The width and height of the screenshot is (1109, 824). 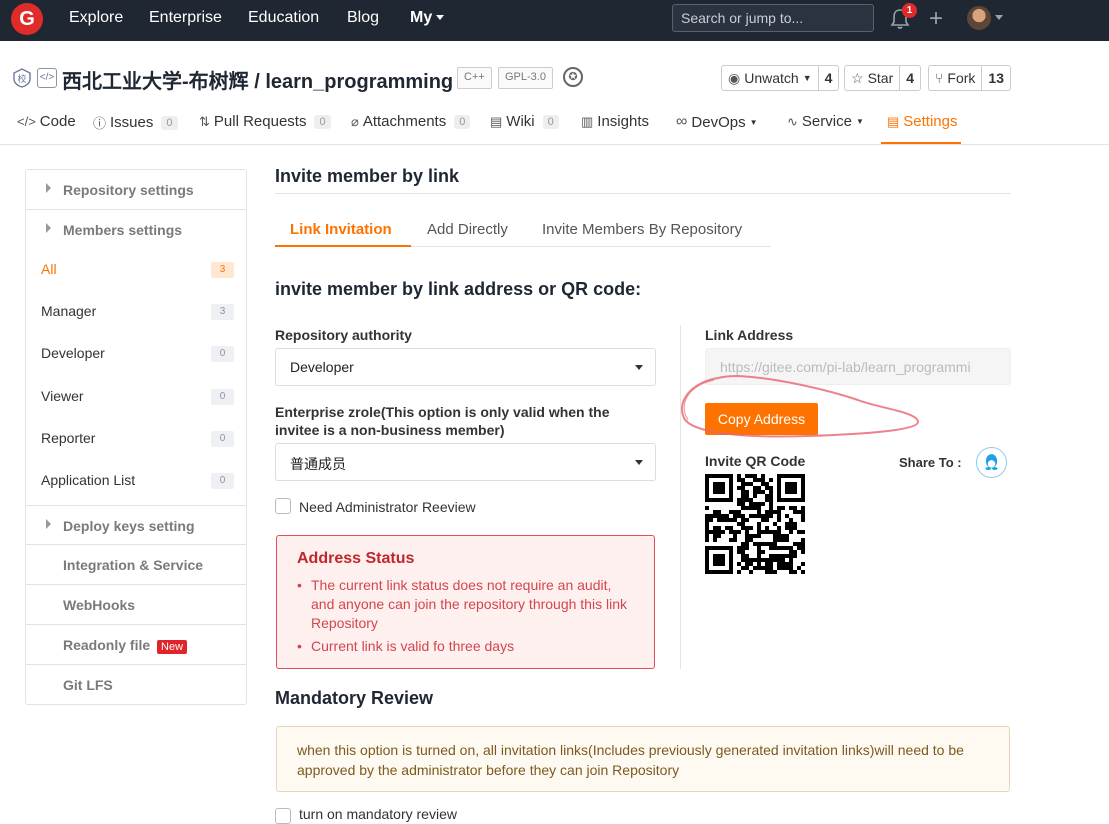 I want to click on sidebar-item-label: Repository settings, so click(x=128, y=190).